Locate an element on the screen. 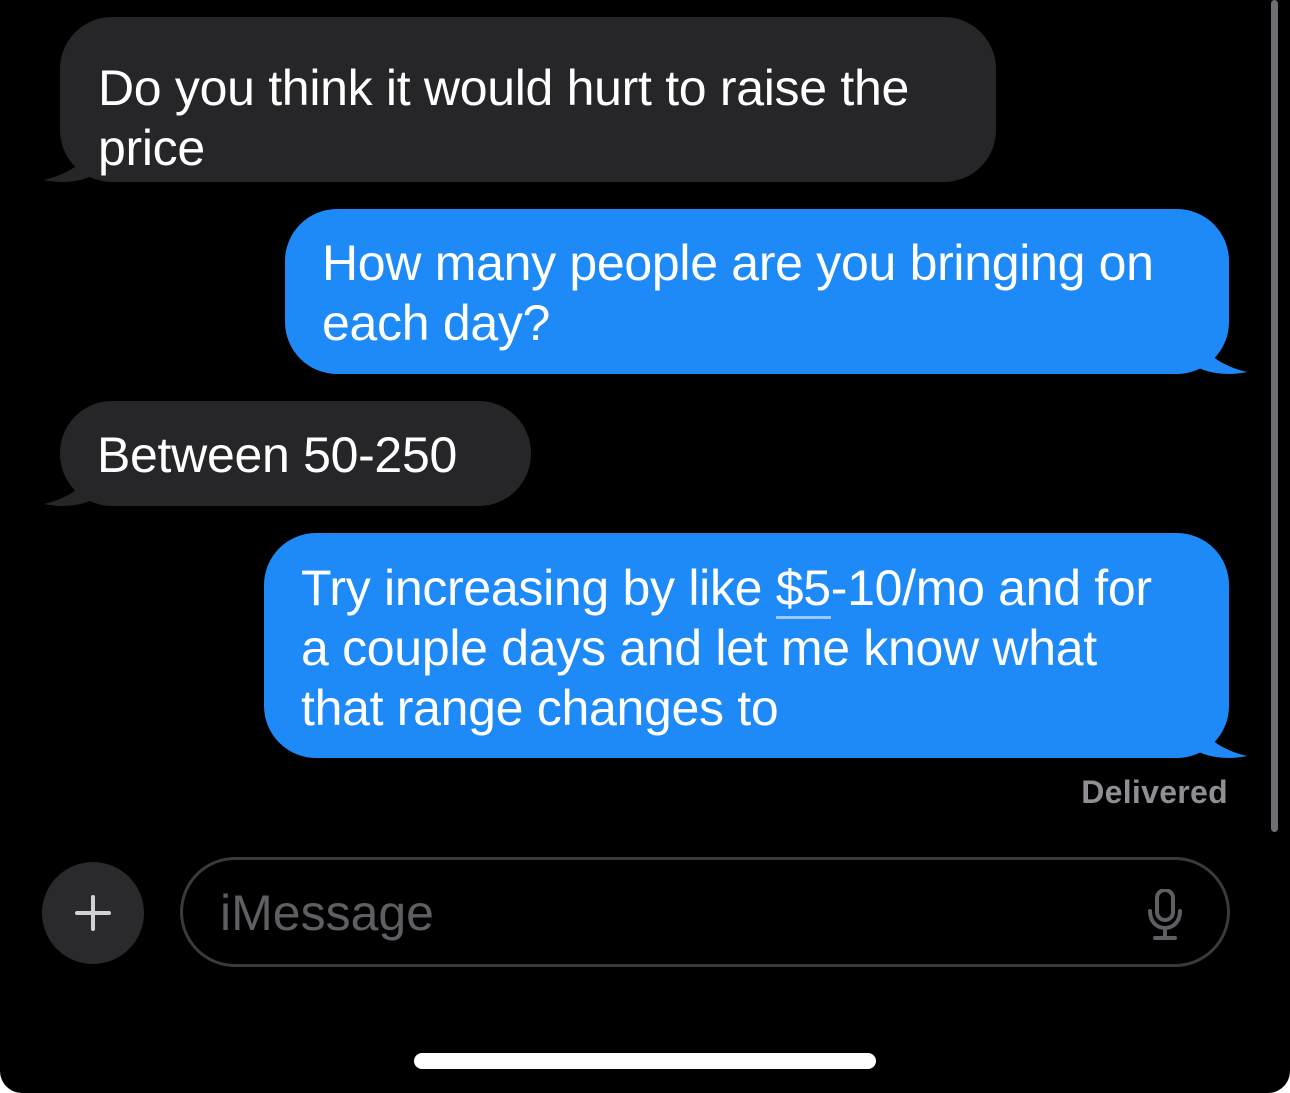 Image resolution: width=1290 pixels, height=1093 pixels. message-text-segment: Try increasing by like is located at coordinates (538, 588).